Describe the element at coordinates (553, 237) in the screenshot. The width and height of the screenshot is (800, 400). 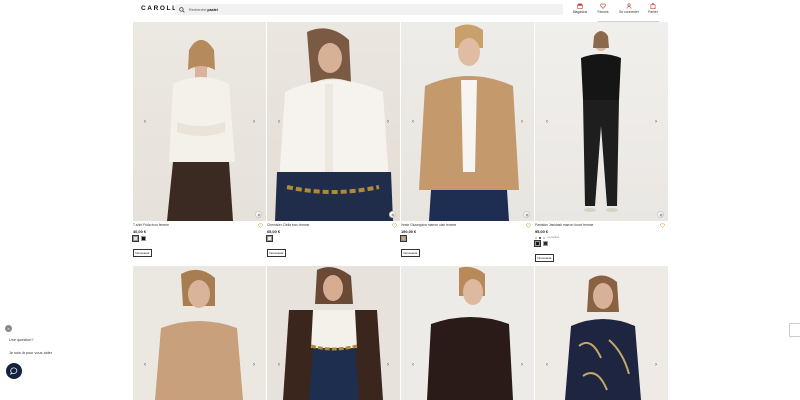
I see `more-colors-label: +1 couleur` at that location.